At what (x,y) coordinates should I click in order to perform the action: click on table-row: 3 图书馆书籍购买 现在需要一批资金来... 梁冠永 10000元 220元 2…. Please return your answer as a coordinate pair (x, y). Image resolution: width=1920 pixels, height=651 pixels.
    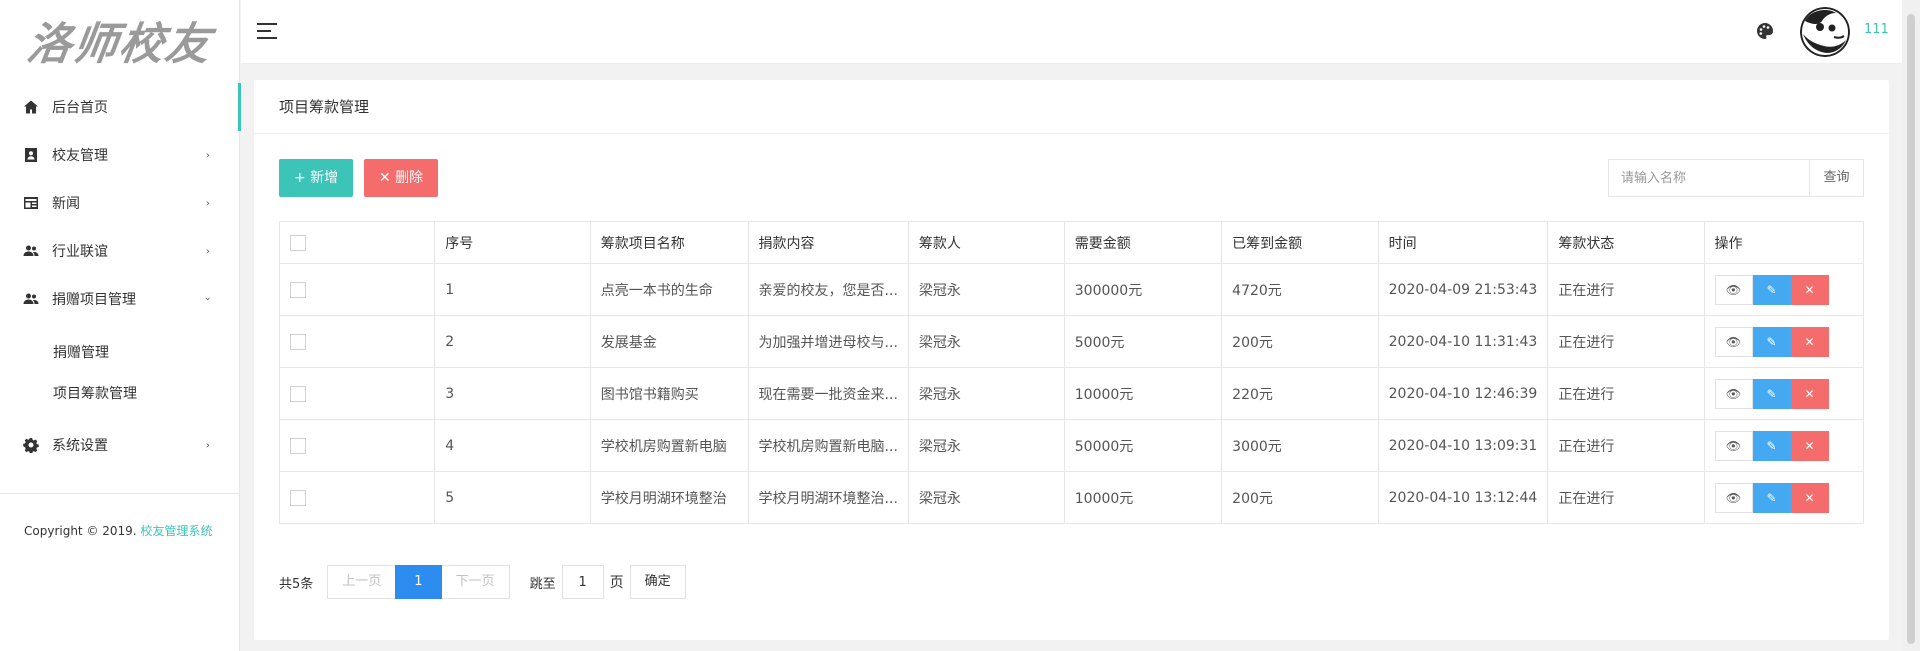
    Looking at the image, I should click on (1071, 393).